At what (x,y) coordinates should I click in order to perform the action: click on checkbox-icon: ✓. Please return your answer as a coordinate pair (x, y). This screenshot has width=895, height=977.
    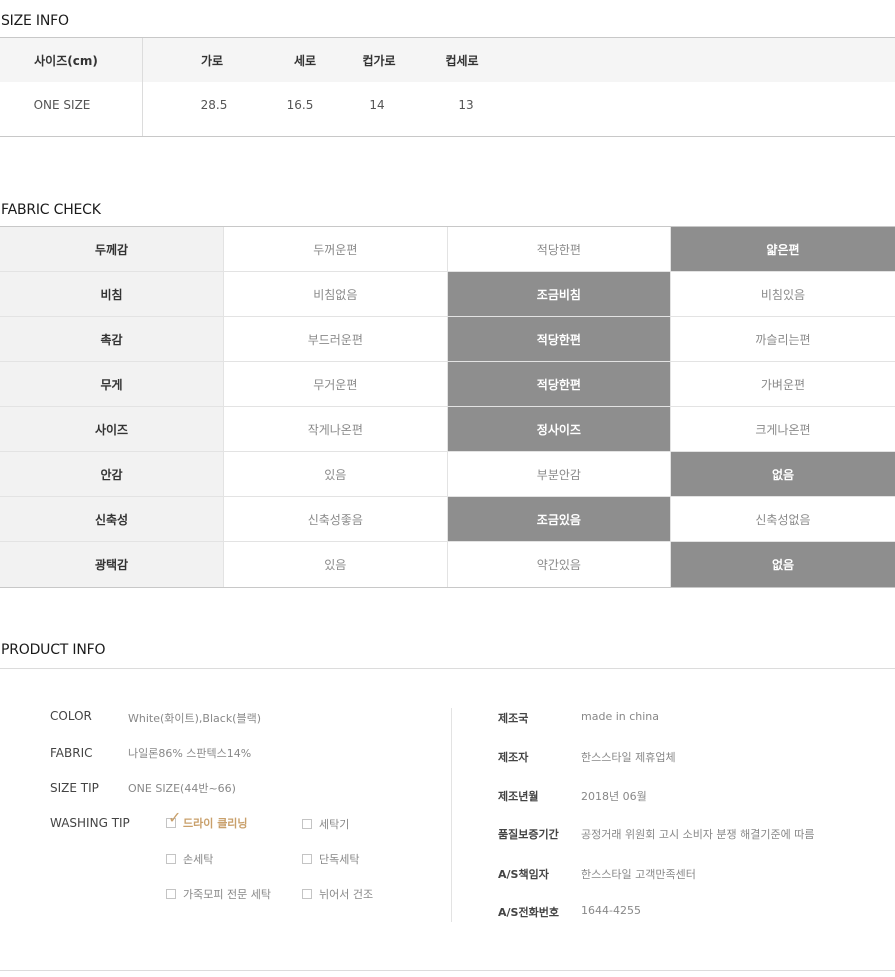
    Looking at the image, I should click on (173, 819).